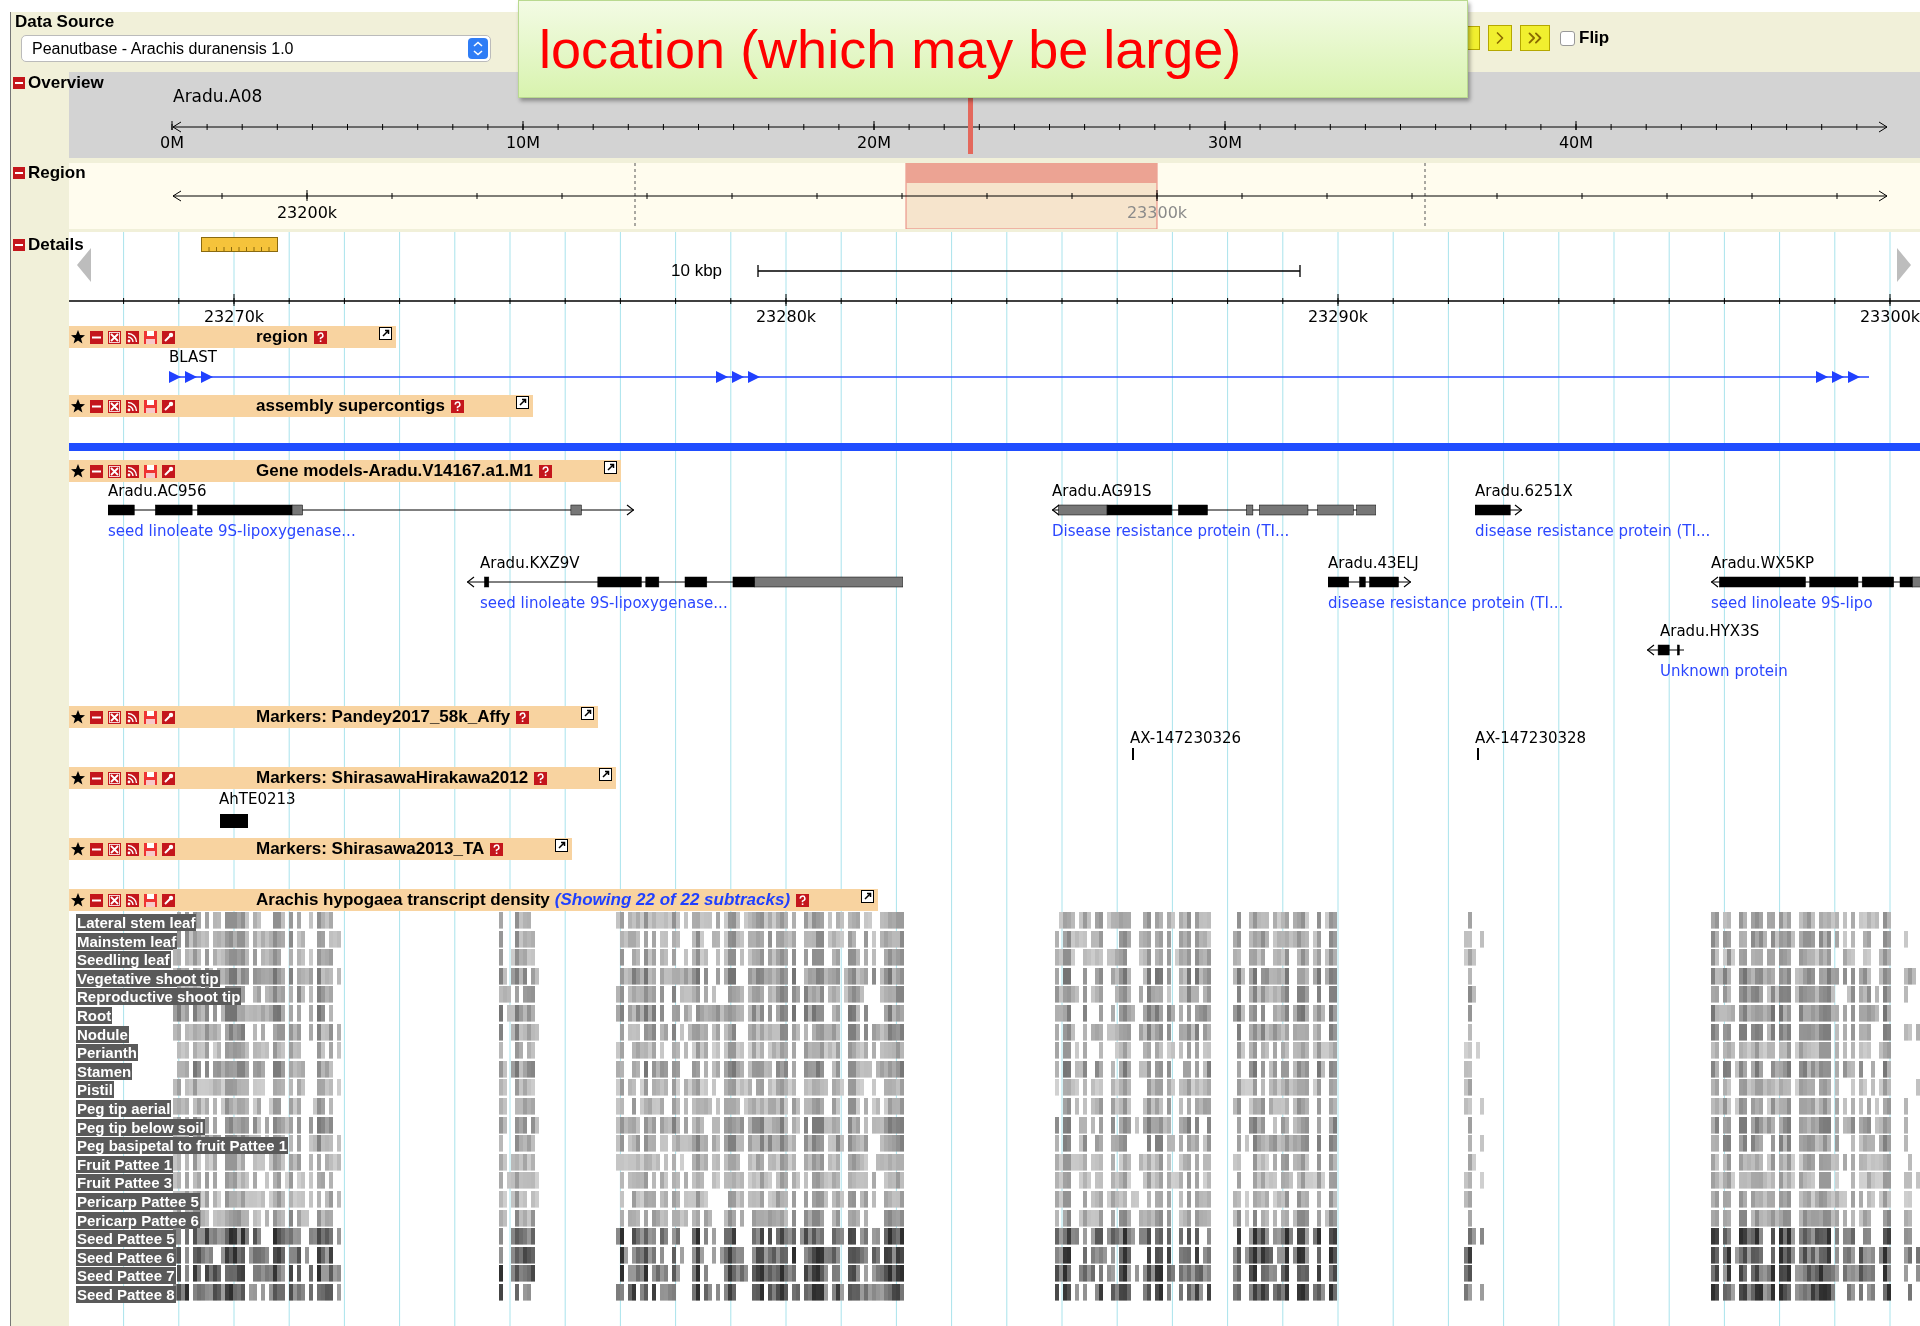 This screenshot has width=1920, height=1326. Describe the element at coordinates (1531, 738) in the screenshot. I see `marker-name: AX-147230328` at that location.